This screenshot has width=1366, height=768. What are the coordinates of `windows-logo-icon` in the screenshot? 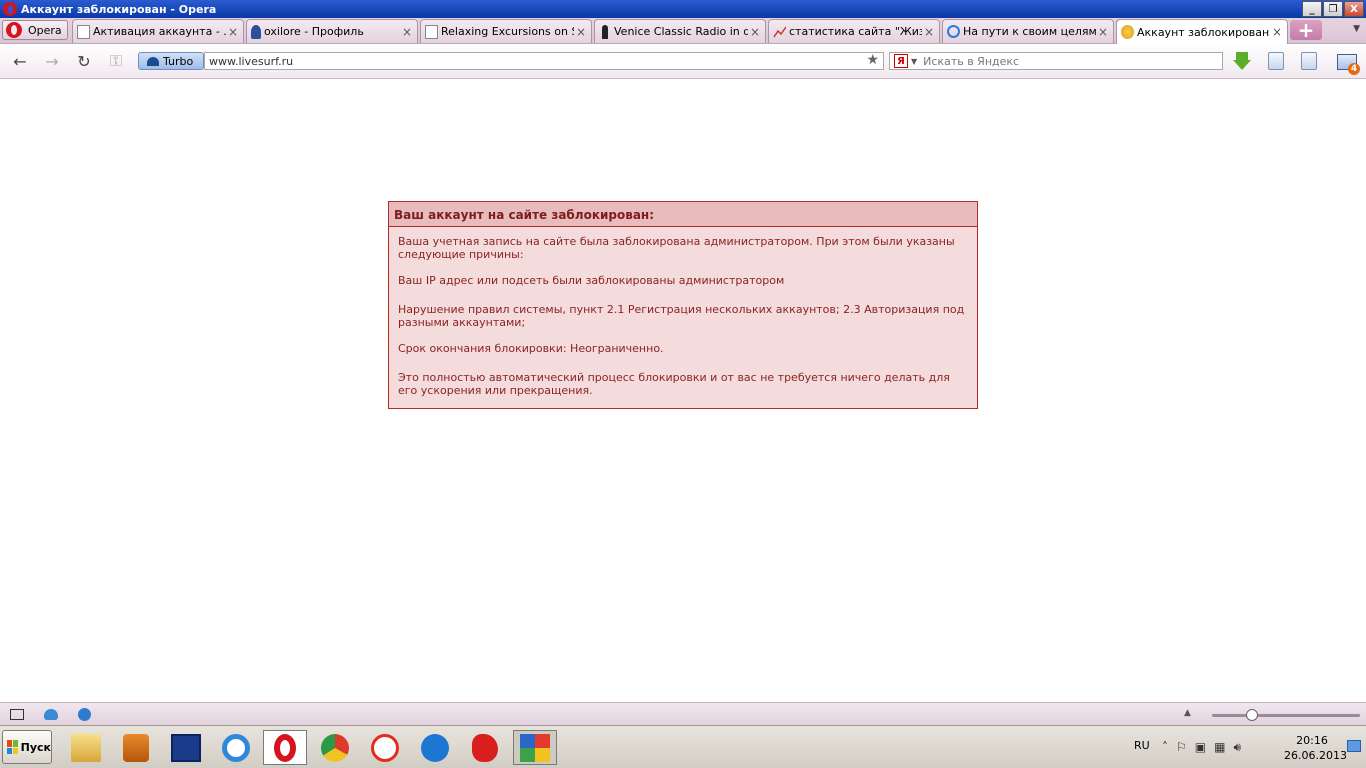 It's located at (12, 747).